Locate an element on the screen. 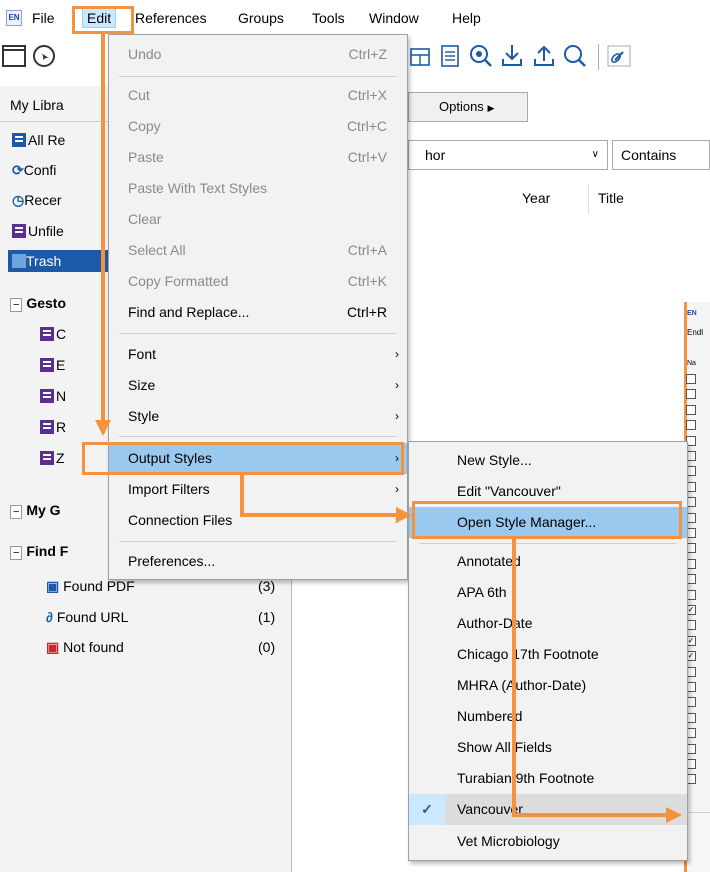 The height and width of the screenshot is (872, 710). group-item: Z is located at coordinates (52, 458).